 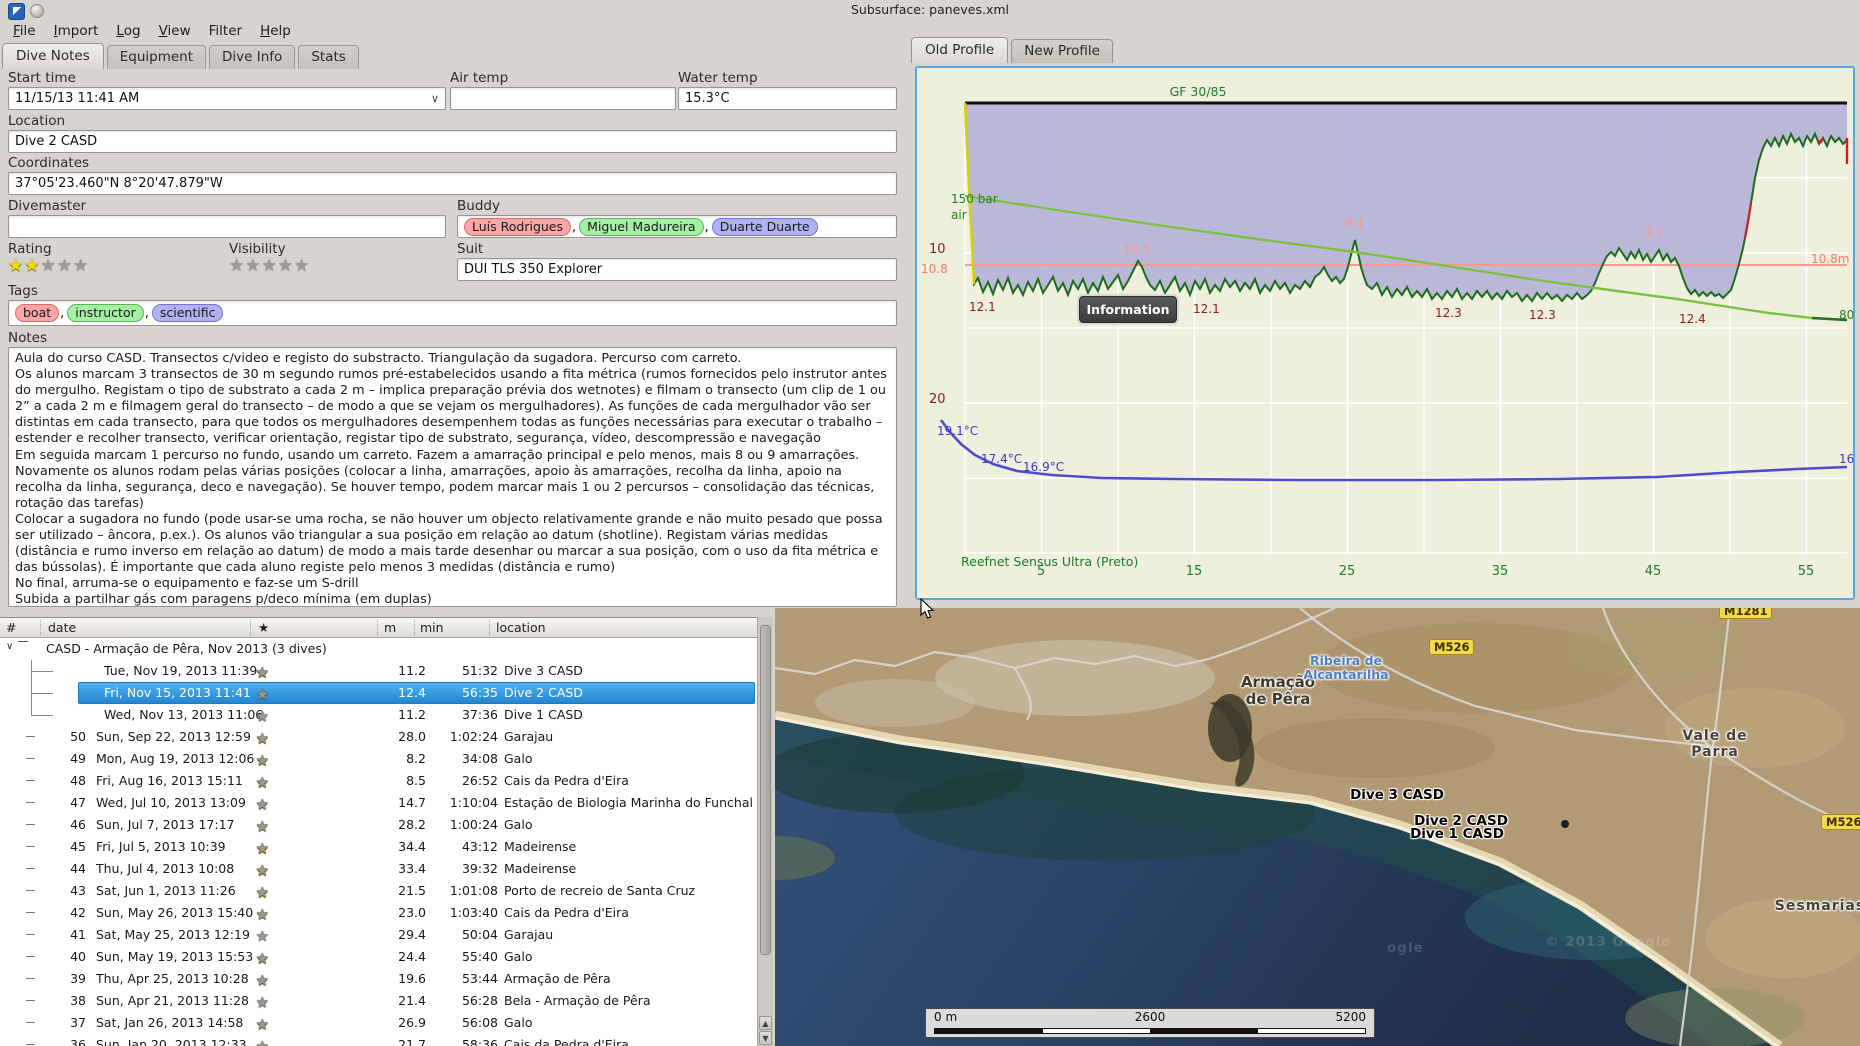 I want to click on column-header-1: date, so click(x=62, y=627).